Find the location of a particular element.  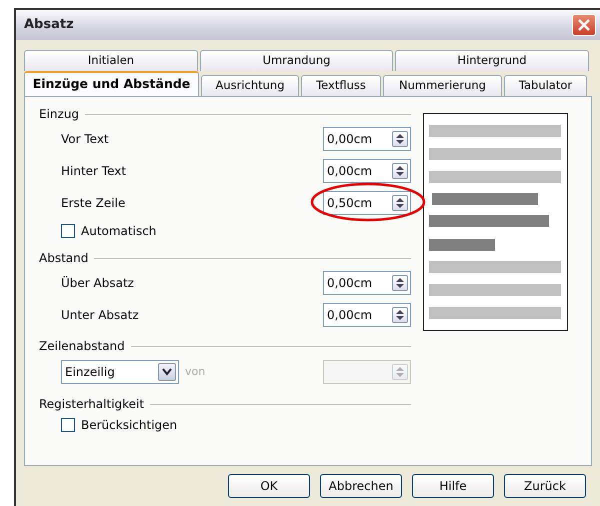

section-heading: Registerhaltigkeit is located at coordinates (91, 404).